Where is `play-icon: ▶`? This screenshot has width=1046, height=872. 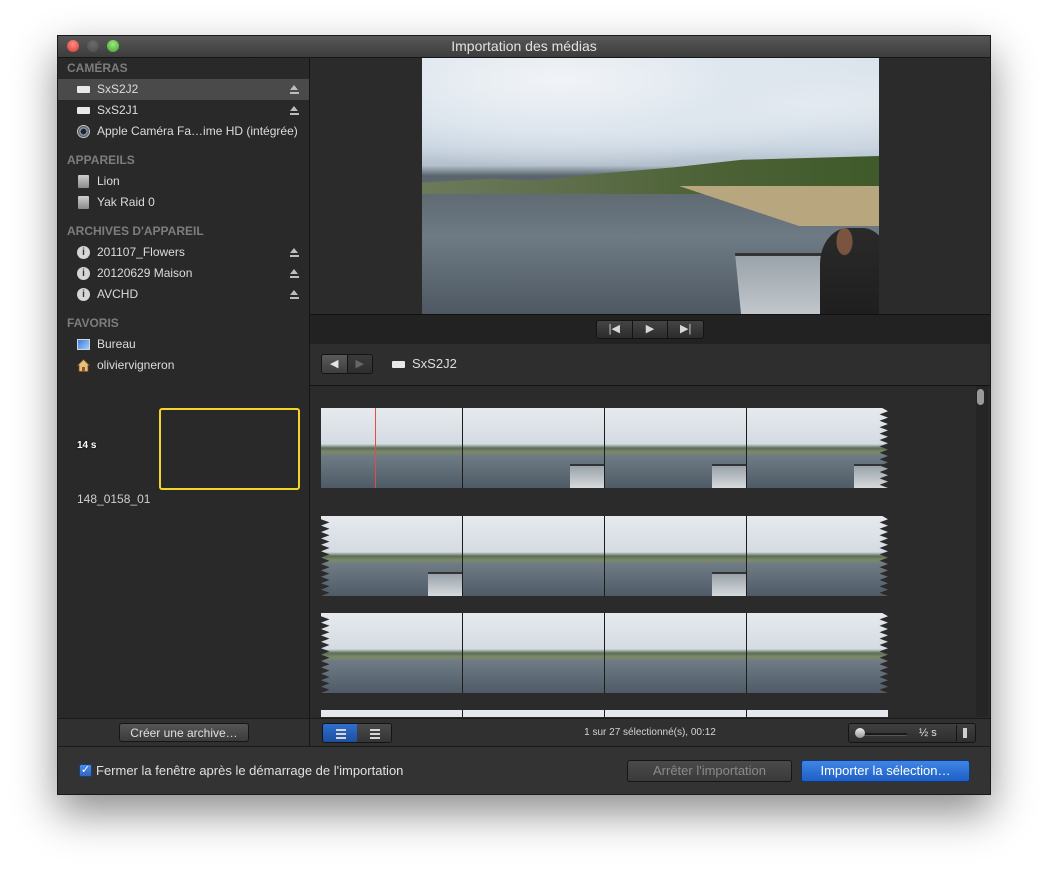 play-icon: ▶ is located at coordinates (651, 329).